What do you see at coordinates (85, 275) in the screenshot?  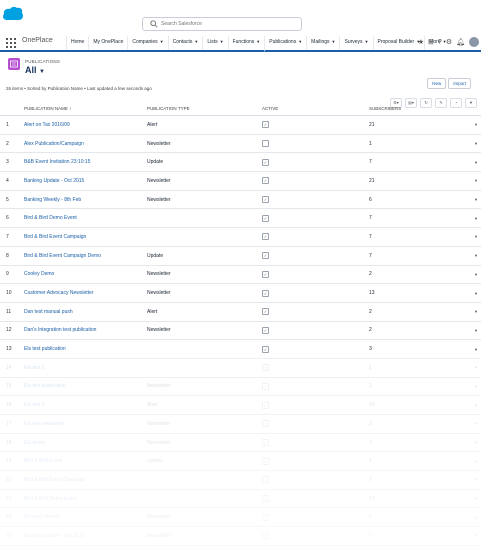 I see `publication-name-link: Cooley Demo` at bounding box center [85, 275].